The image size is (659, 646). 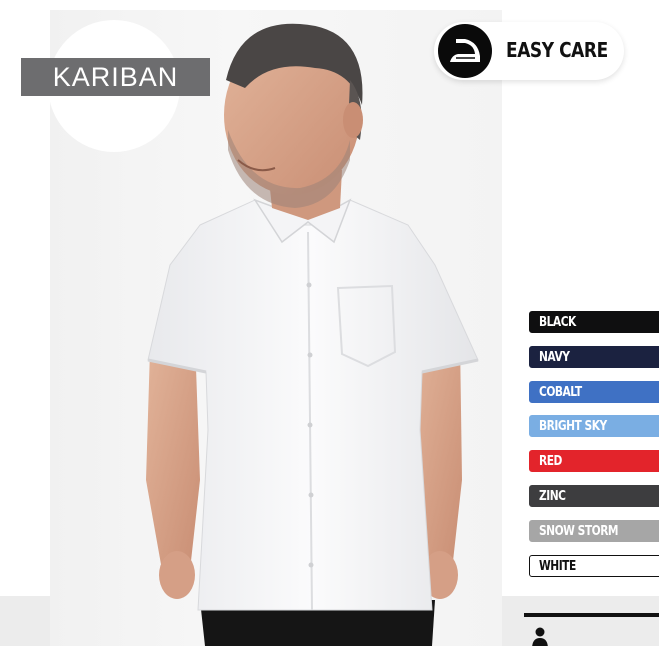 What do you see at coordinates (594, 356) in the screenshot?
I see `color-swatch-navy: NAVY` at bounding box center [594, 356].